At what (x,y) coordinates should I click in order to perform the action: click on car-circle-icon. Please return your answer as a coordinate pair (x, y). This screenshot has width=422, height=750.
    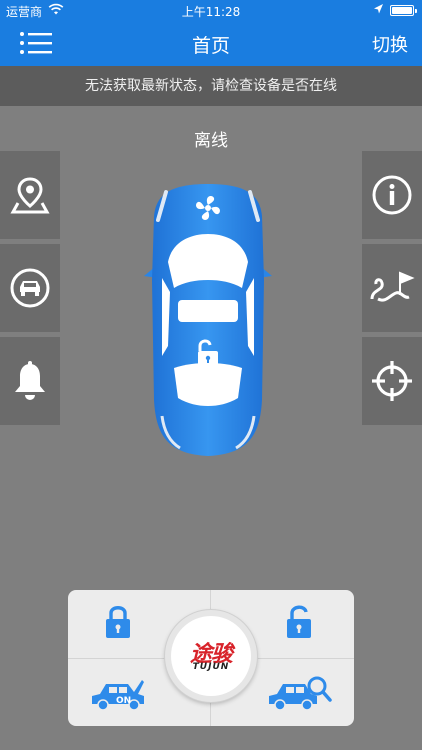
    Looking at the image, I should click on (30, 288).